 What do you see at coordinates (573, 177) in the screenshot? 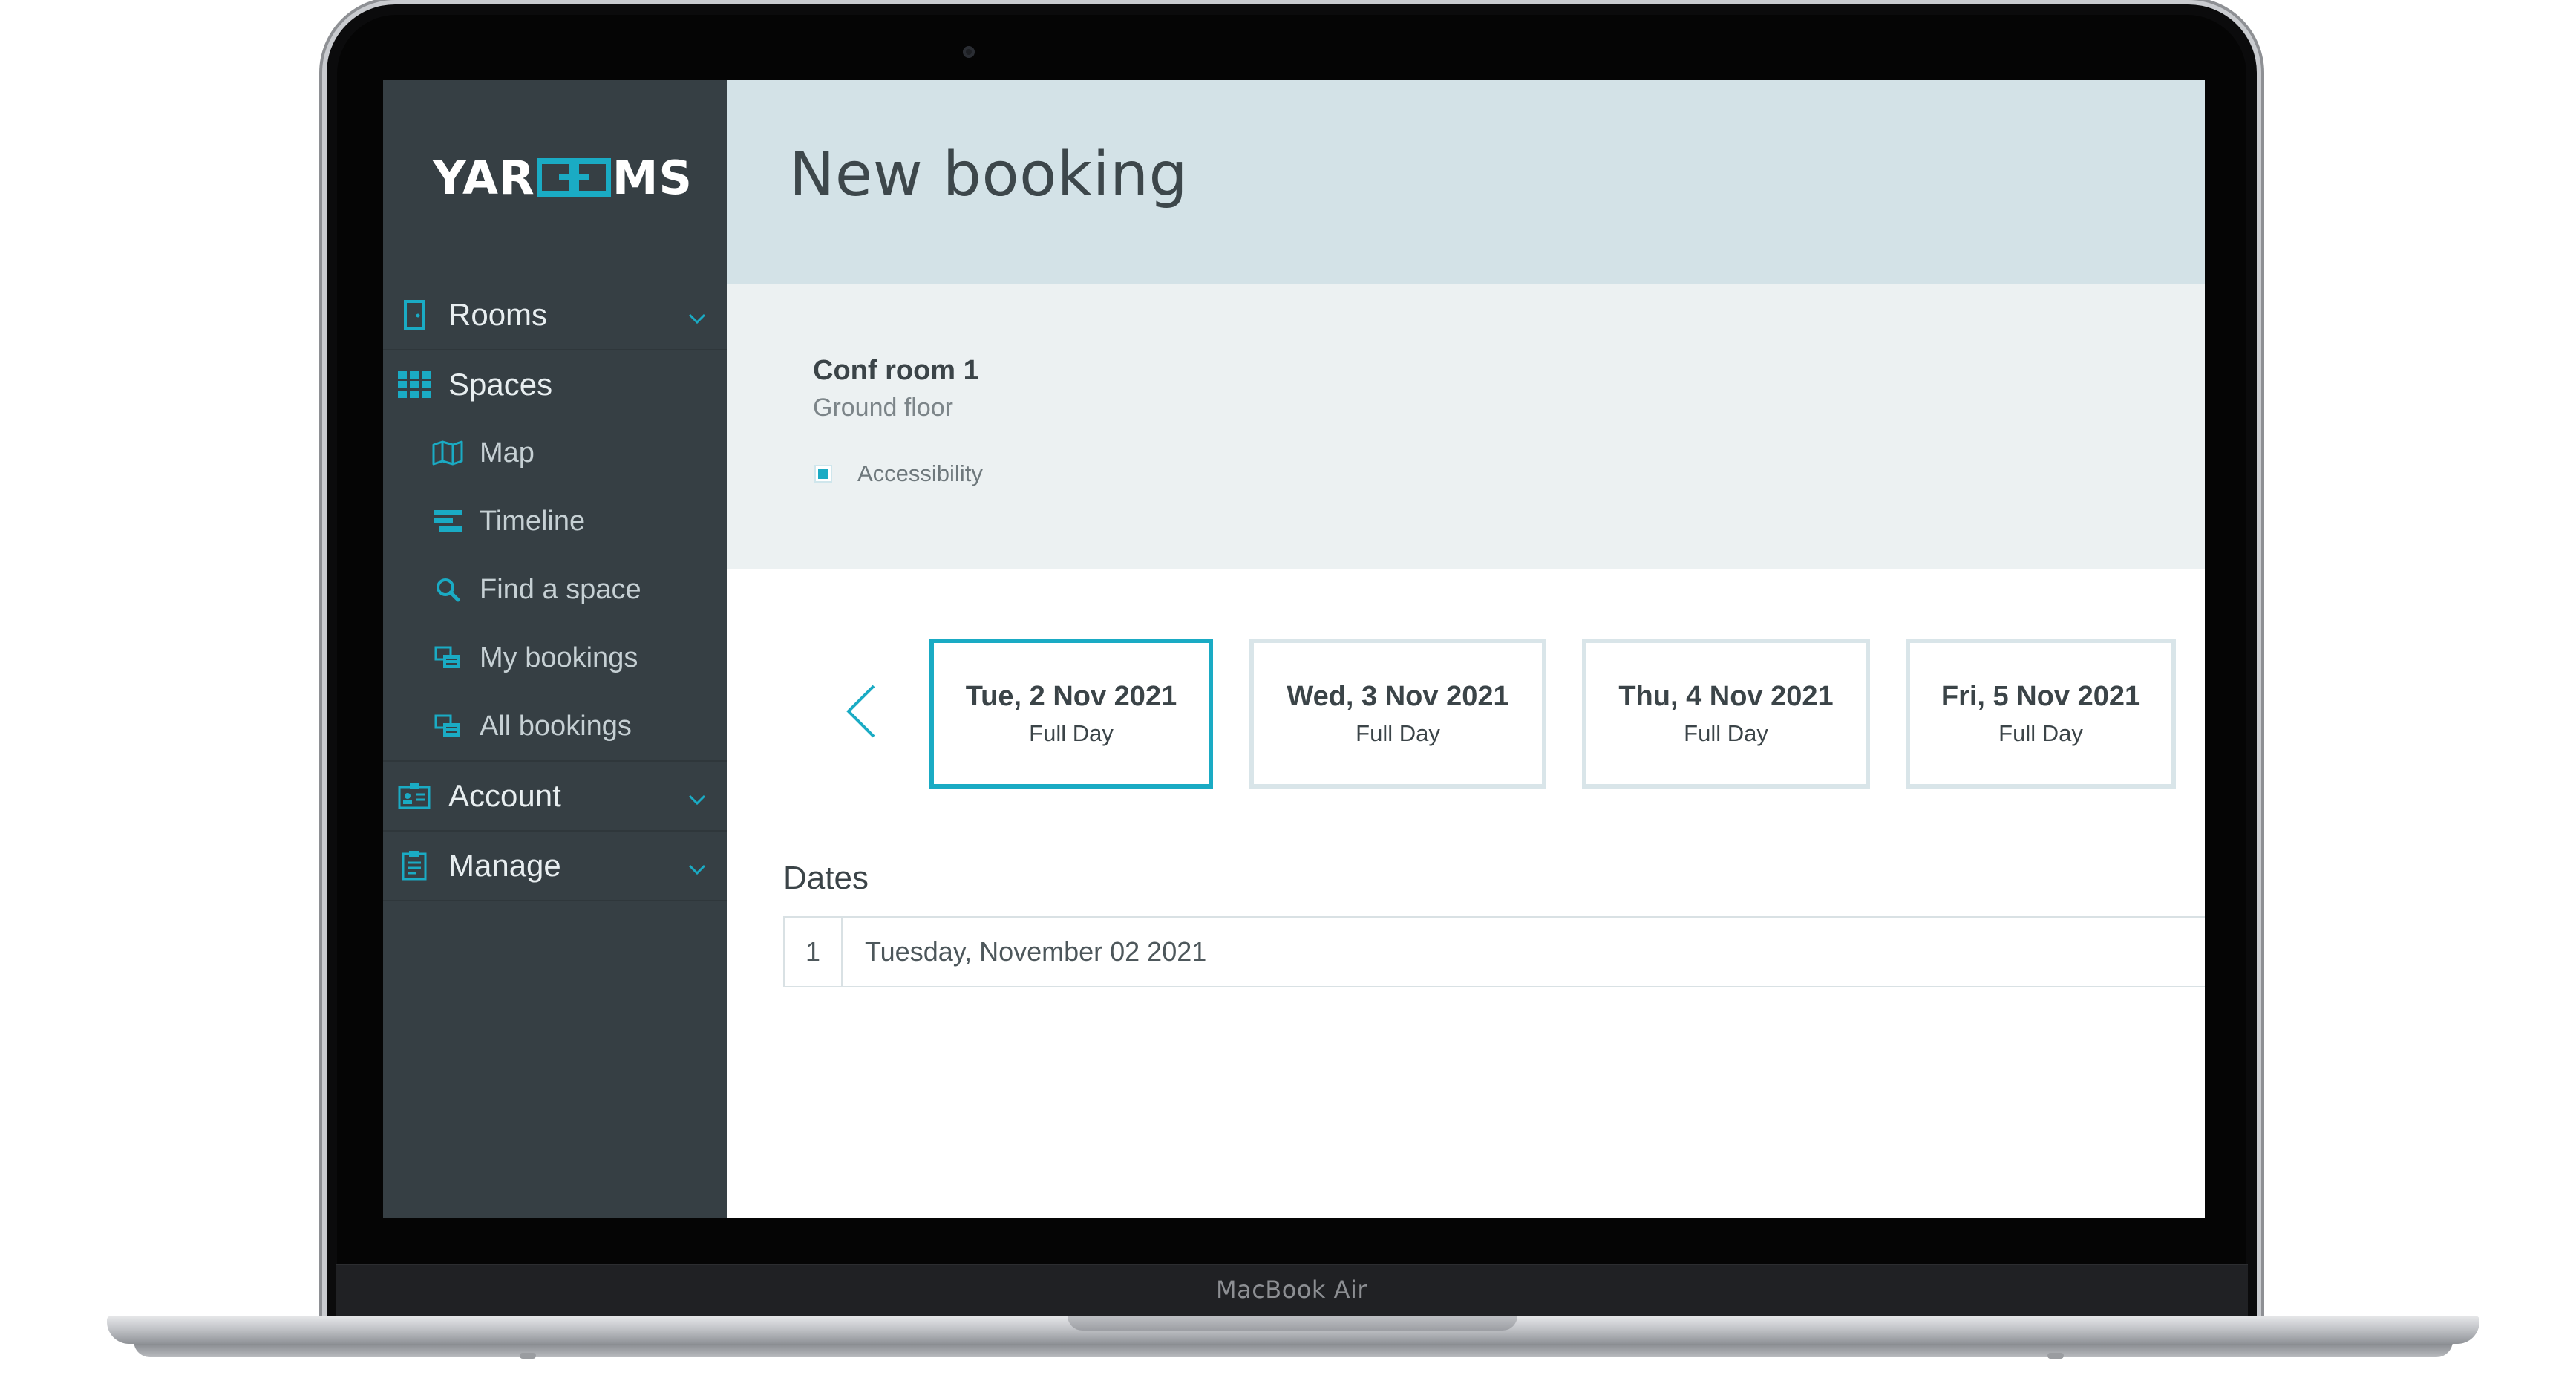
I see `logo-link-icon` at bounding box center [573, 177].